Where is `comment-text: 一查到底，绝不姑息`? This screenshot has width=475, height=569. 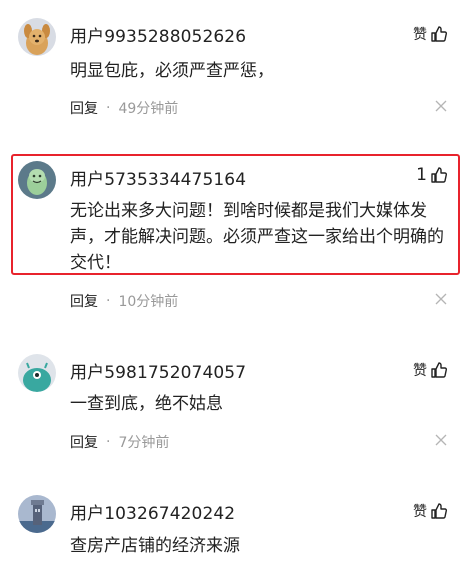 comment-text: 一查到底，绝不姑息 is located at coordinates (146, 404).